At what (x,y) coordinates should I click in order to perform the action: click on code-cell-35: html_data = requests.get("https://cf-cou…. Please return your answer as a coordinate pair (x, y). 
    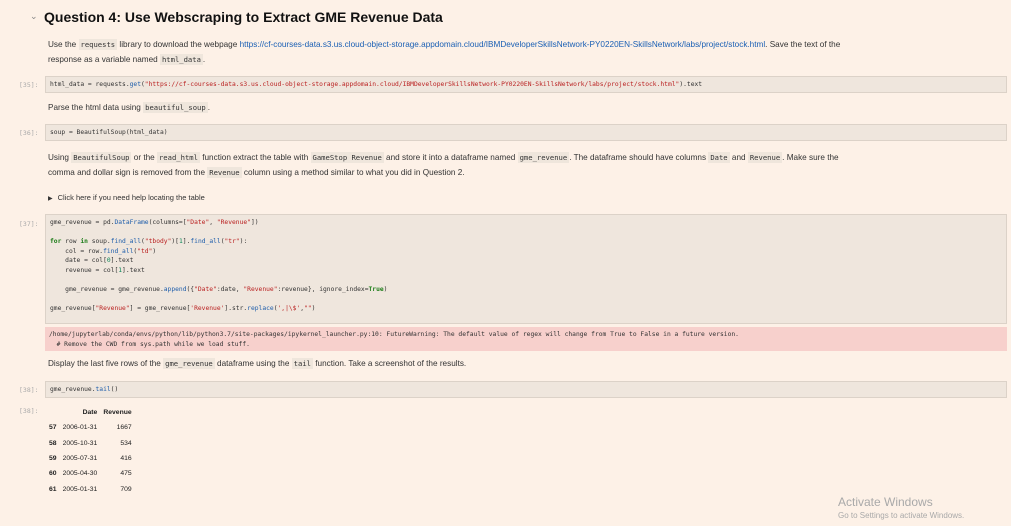
    Looking at the image, I should click on (526, 84).